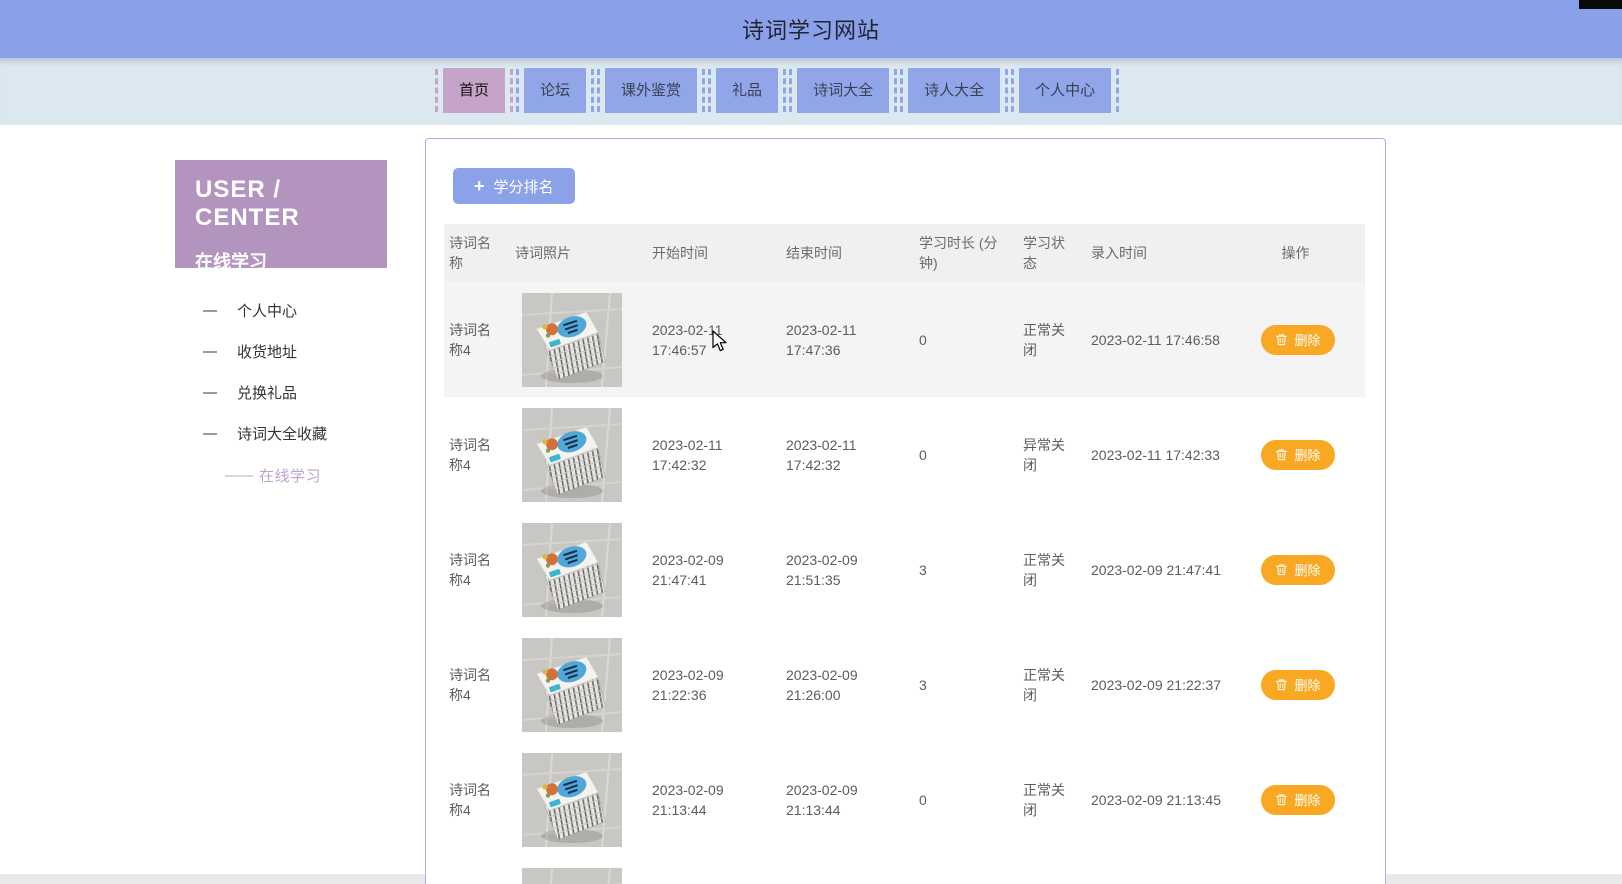 Image resolution: width=1622 pixels, height=884 pixels. I want to click on sidebar-subitem-online-learning: —— 在线学习, so click(306, 475).